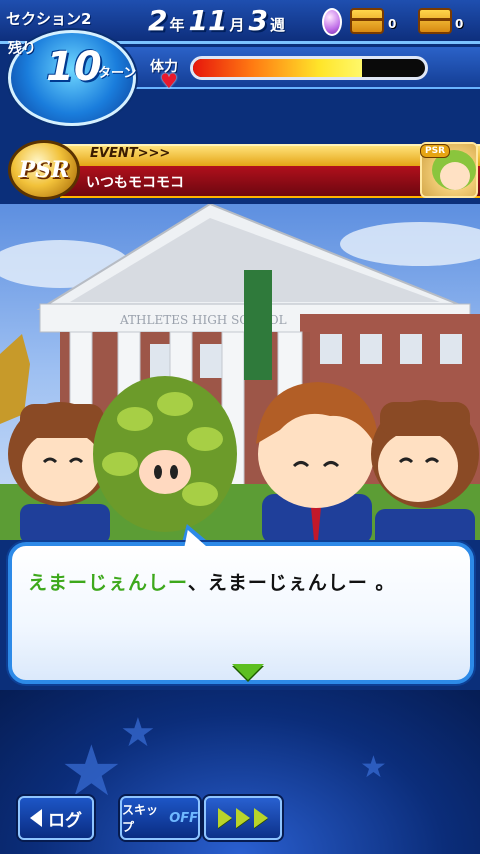 The height and width of the screenshot is (854, 480). I want to click on date-year: 2, so click(158, 20).